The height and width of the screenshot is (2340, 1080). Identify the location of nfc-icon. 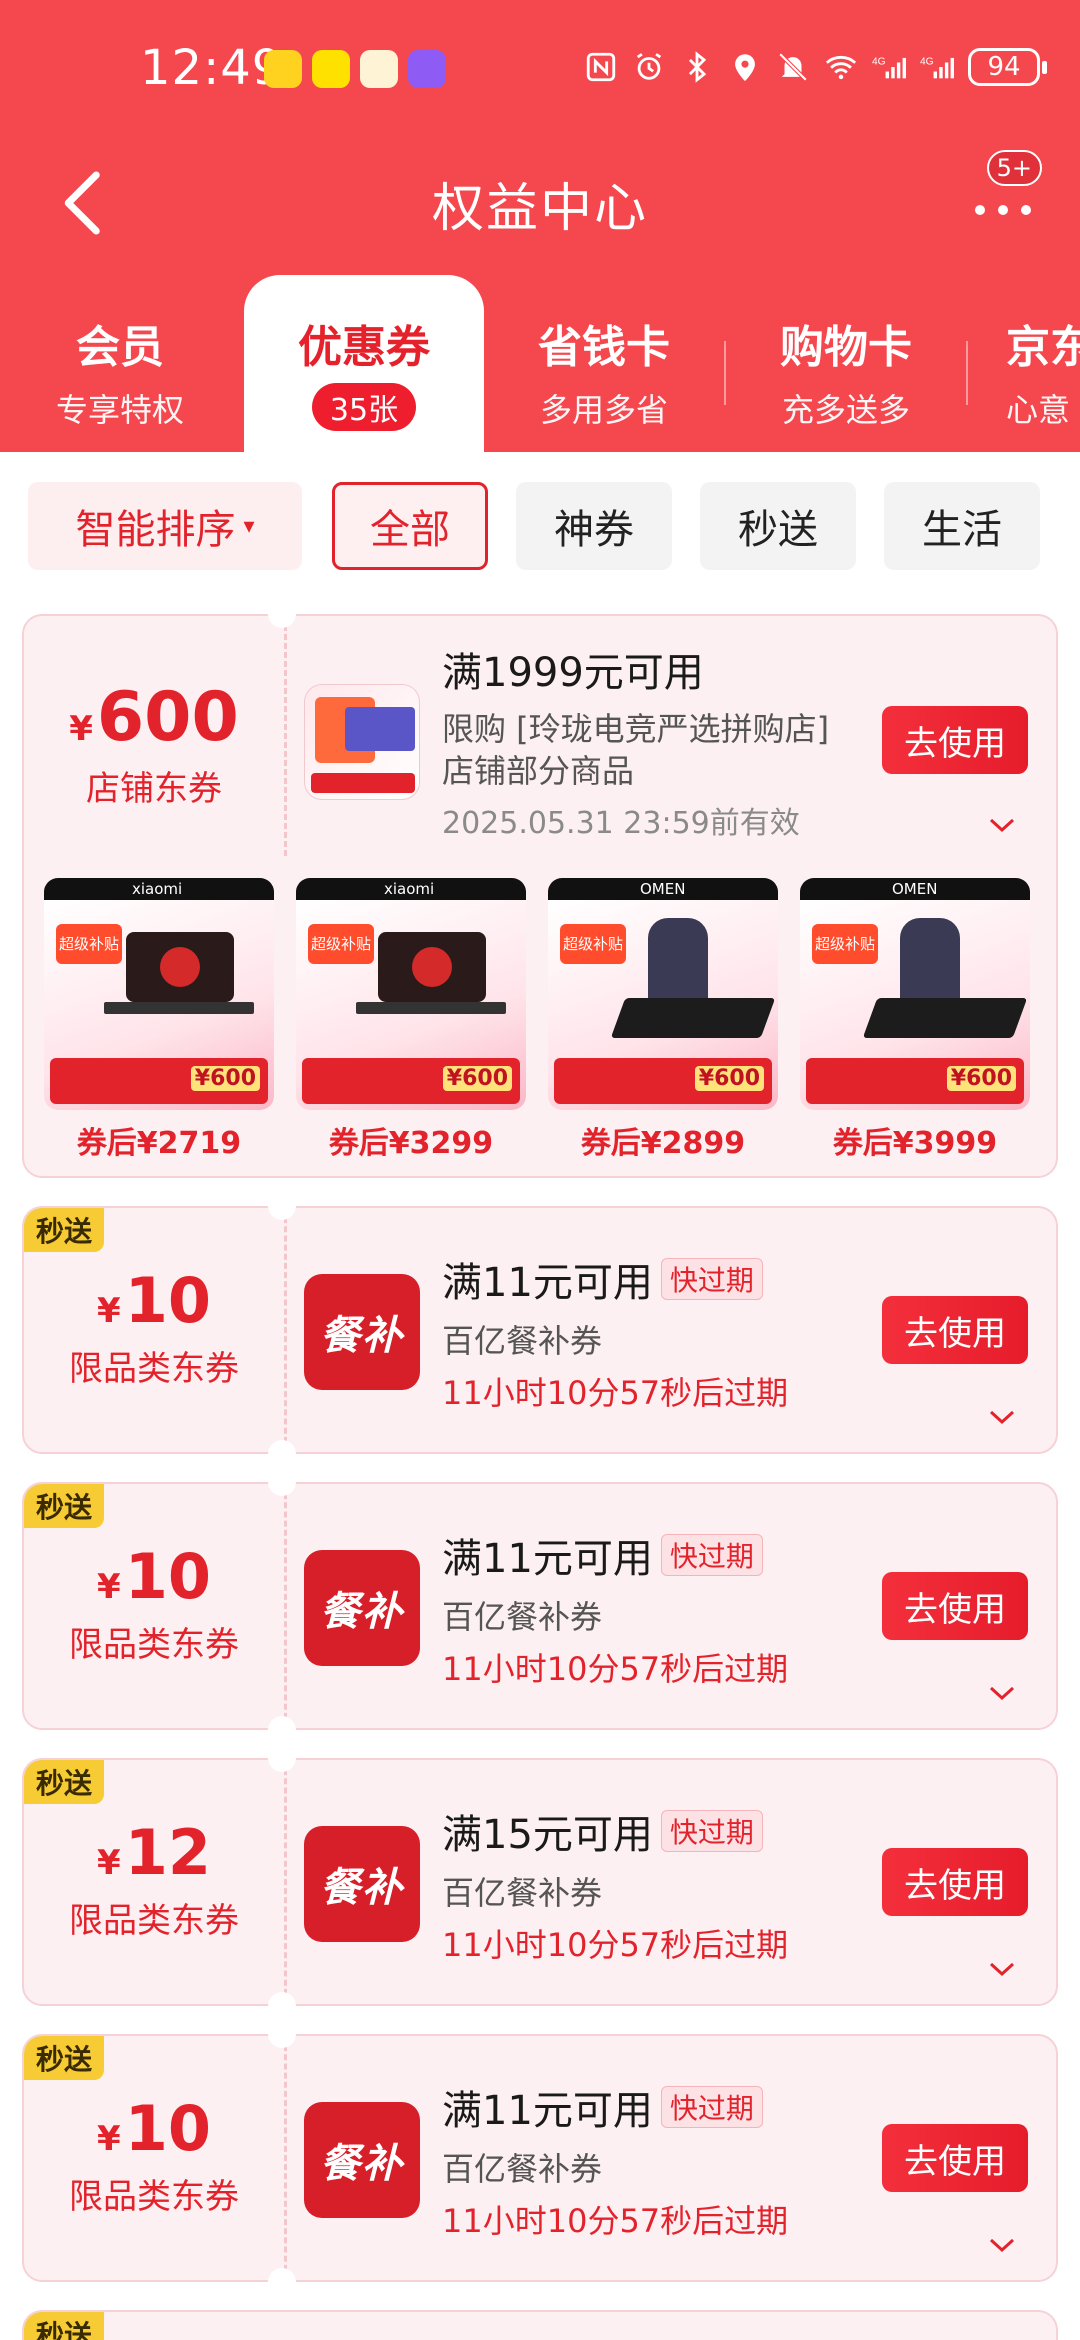
(601, 67).